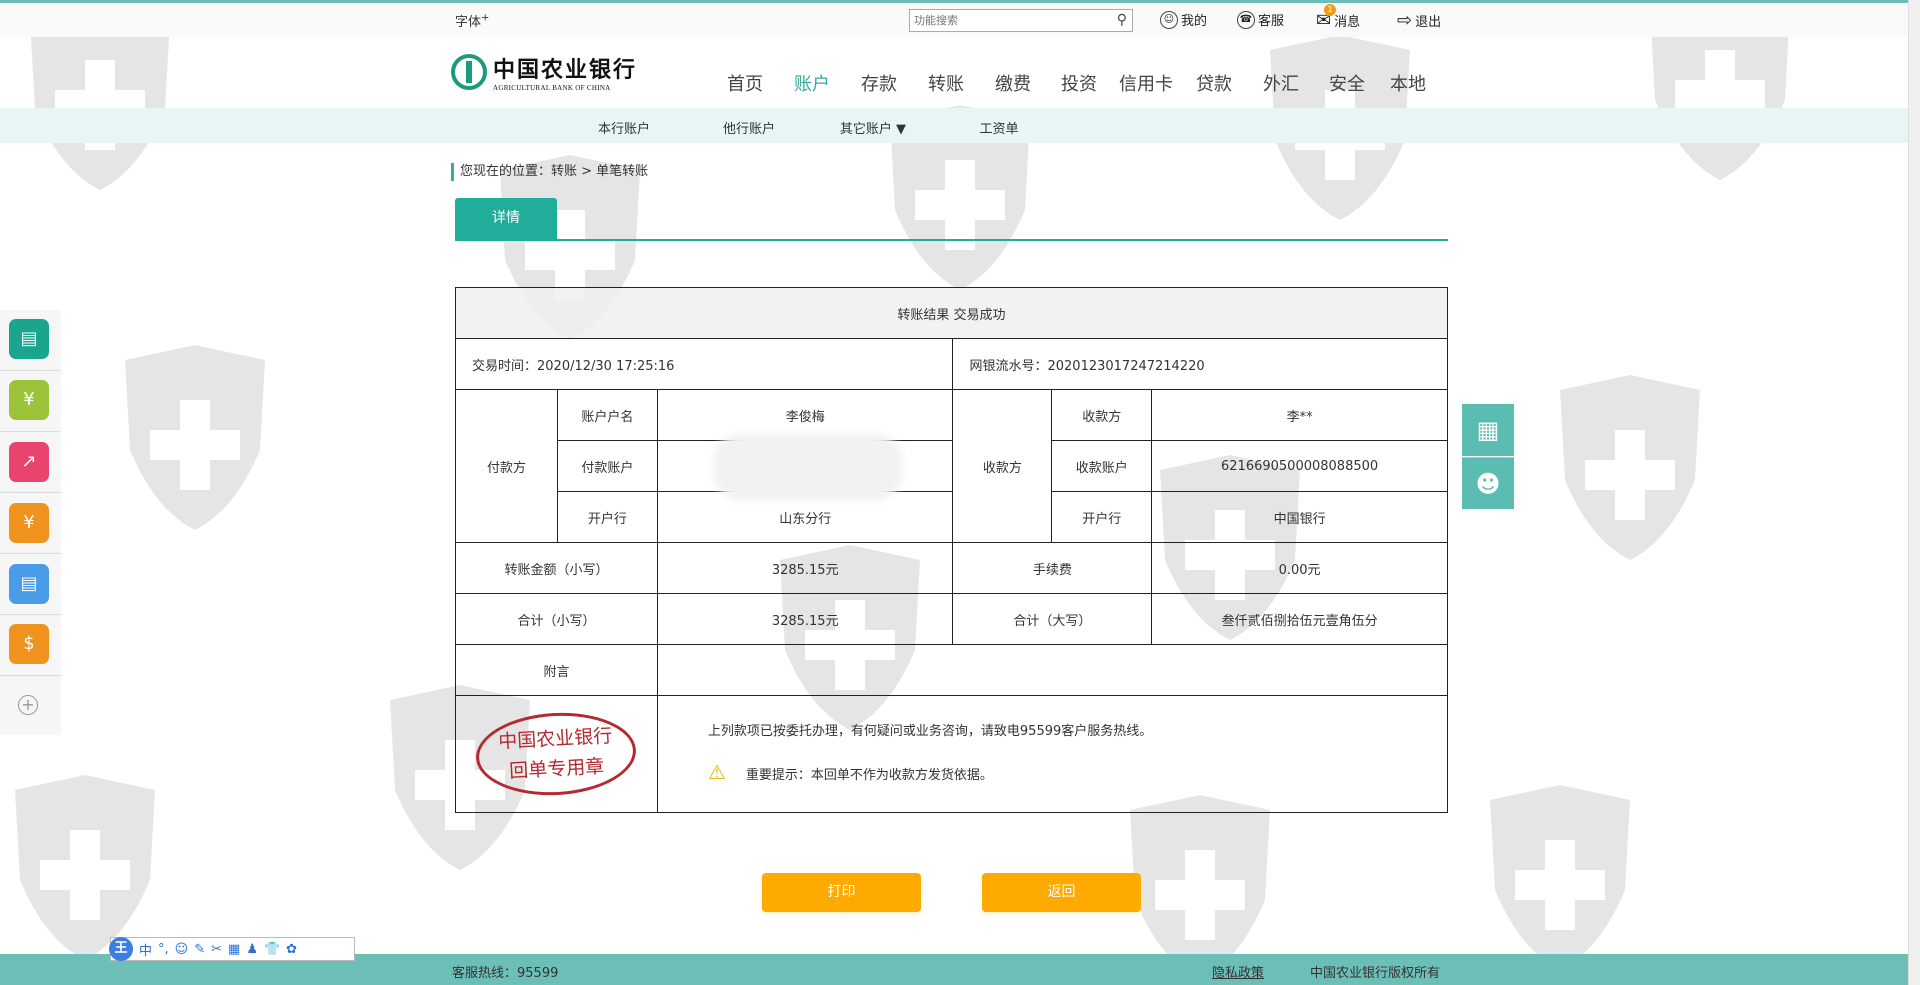  What do you see at coordinates (607, 415) in the screenshot?
I see `payer-name-label: 账户户名` at bounding box center [607, 415].